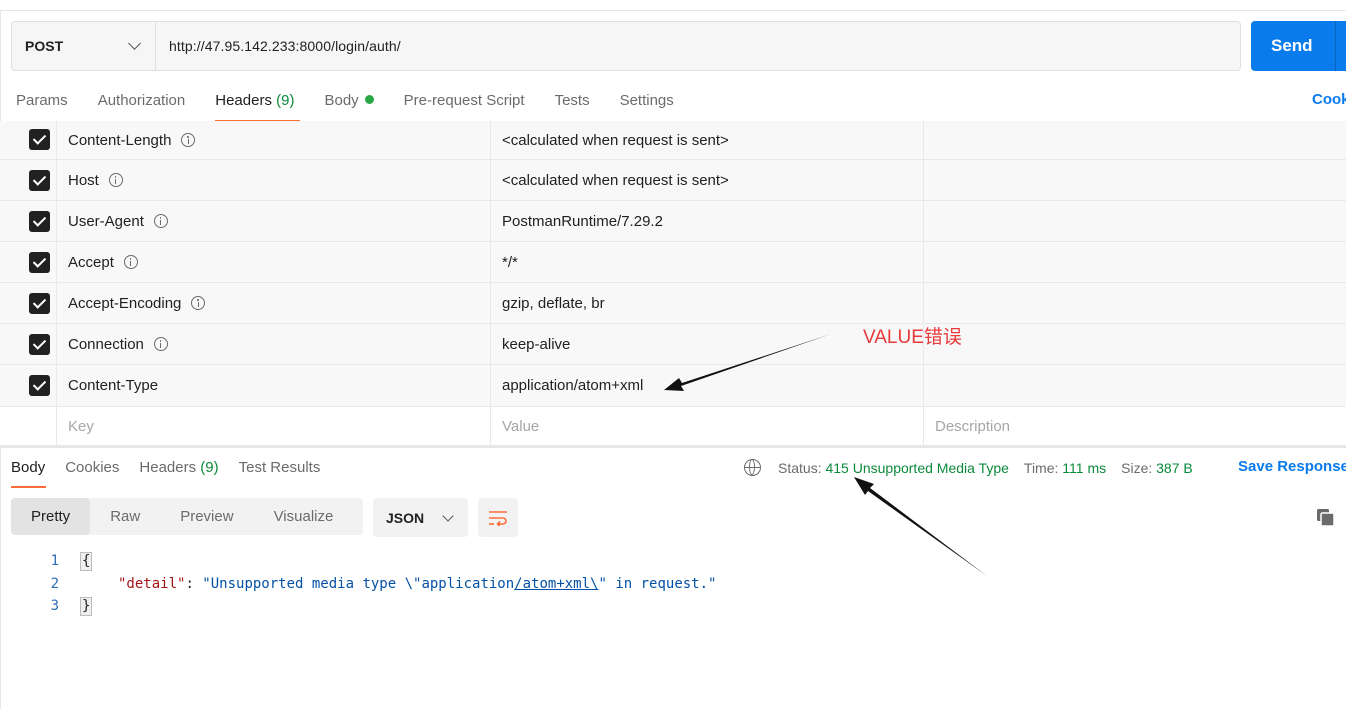 The height and width of the screenshot is (709, 1346). Describe the element at coordinates (920, 526) in the screenshot. I see `arrow-to-status` at that location.